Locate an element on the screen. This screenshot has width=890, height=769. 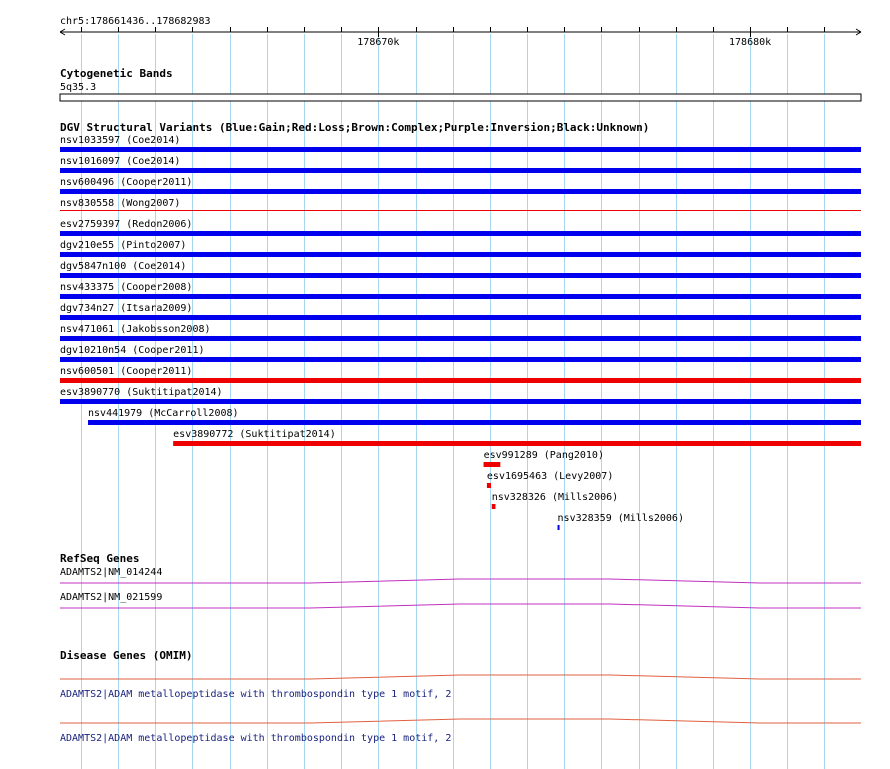
dgv-variant: esv1695463 (Levy2007) is located at coordinates (549, 479).